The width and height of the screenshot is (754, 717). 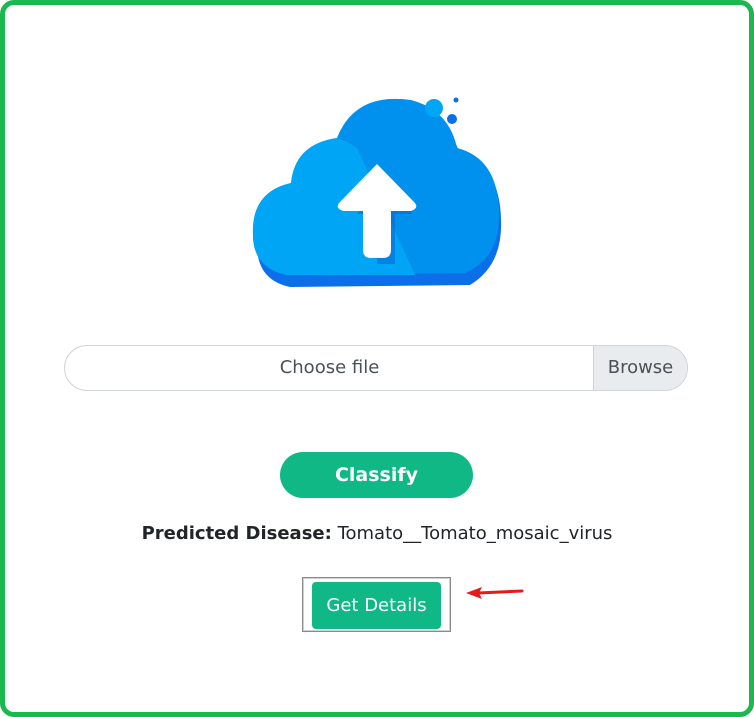 What do you see at coordinates (640, 368) in the screenshot?
I see `browse-button: Browse` at bounding box center [640, 368].